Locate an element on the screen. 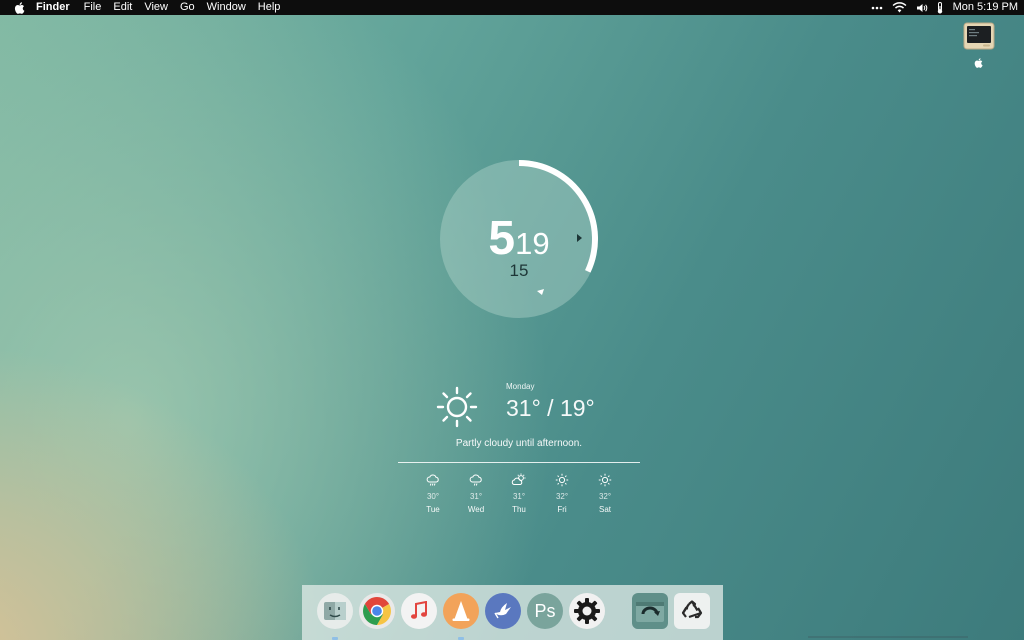  dock-finder is located at coordinates (335, 611).